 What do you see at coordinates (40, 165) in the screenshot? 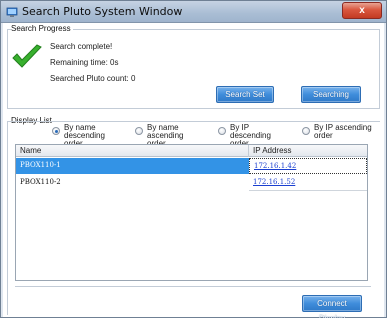
I see `display-name-cell: PBOX110-1` at bounding box center [40, 165].